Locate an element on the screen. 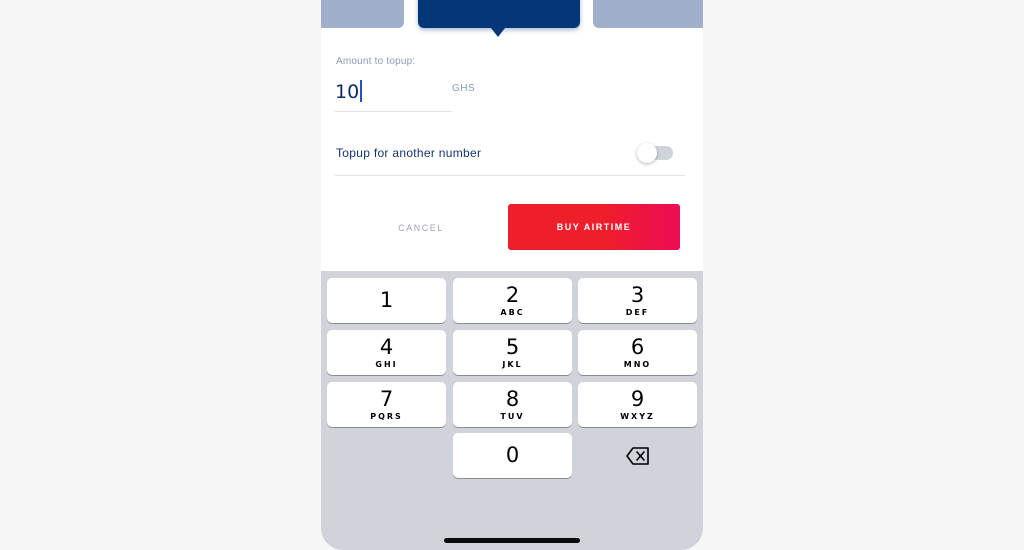 The image size is (1024, 550). key-letters: JKL is located at coordinates (512, 364).